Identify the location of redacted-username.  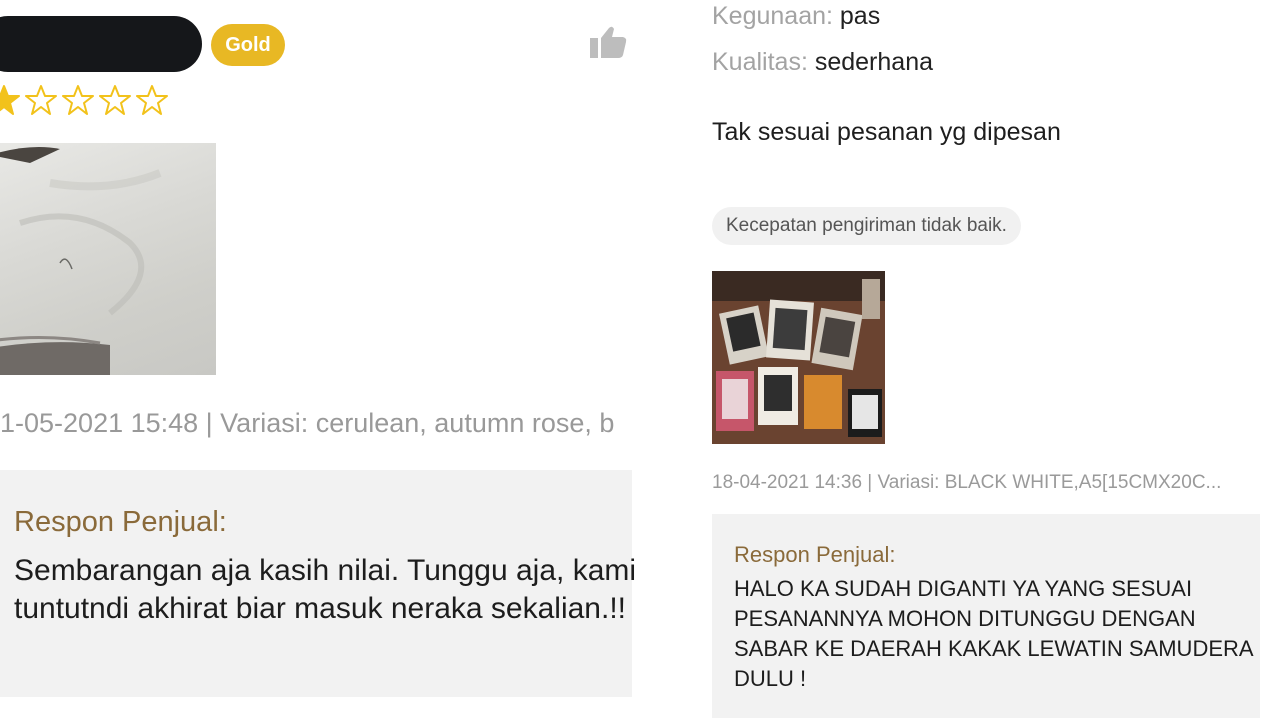
(101, 44).